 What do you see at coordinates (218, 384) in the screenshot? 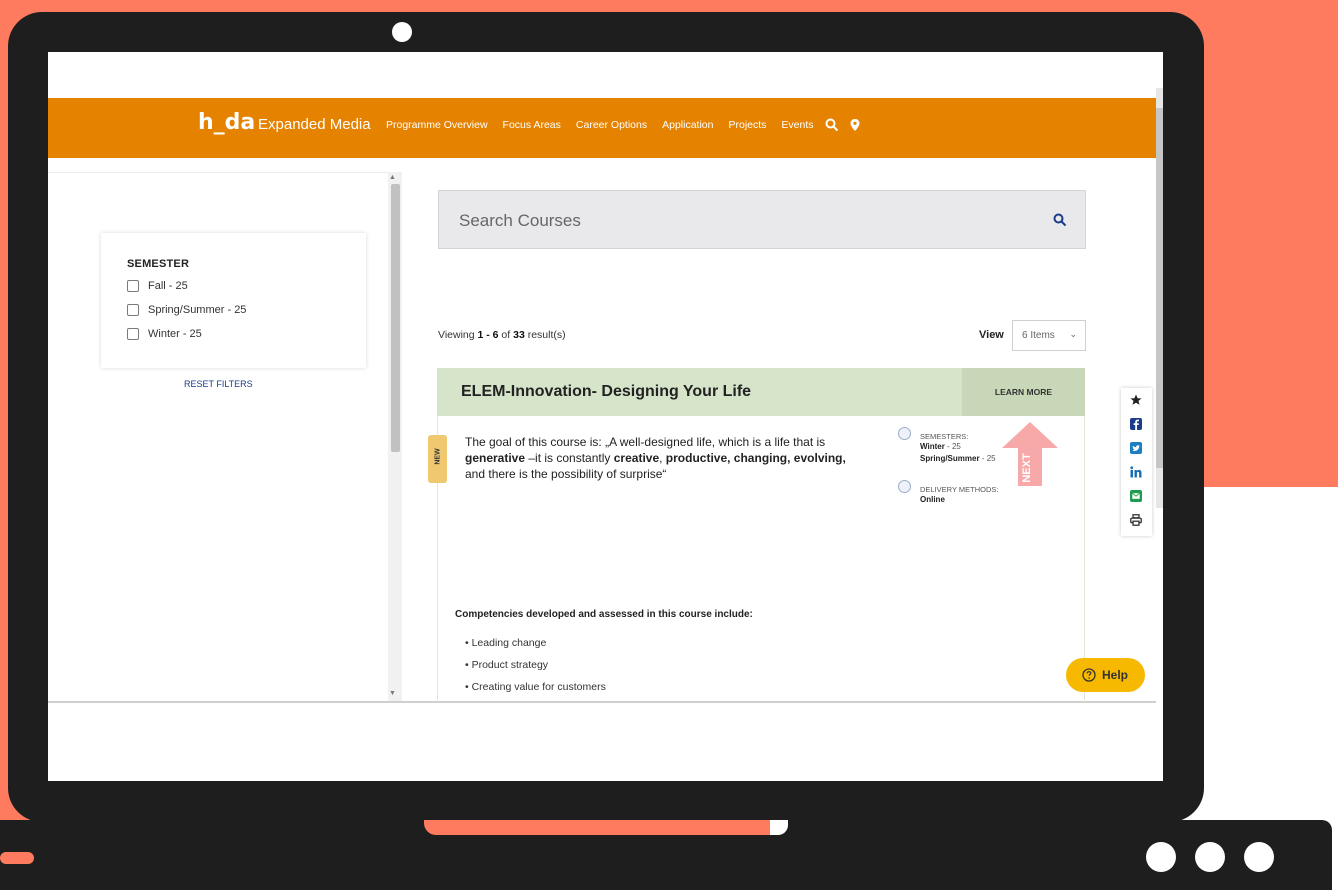
I see `reset-filters-link: RESET FILTERS` at bounding box center [218, 384].